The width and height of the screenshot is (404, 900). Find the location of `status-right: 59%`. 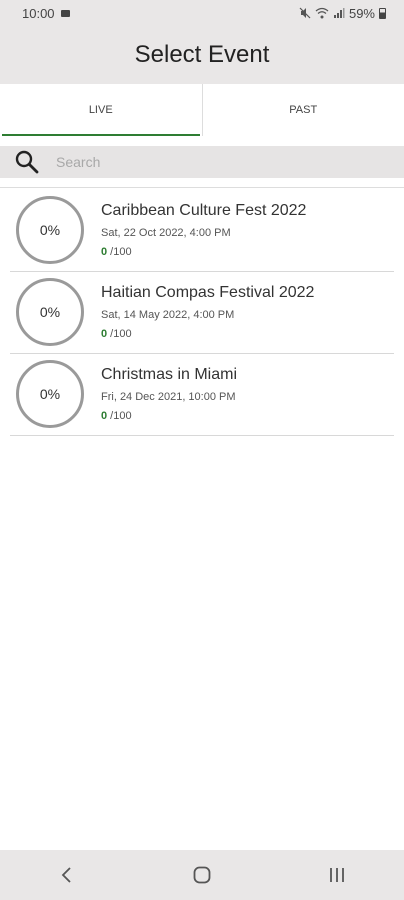

status-right: 59% is located at coordinates (342, 13).